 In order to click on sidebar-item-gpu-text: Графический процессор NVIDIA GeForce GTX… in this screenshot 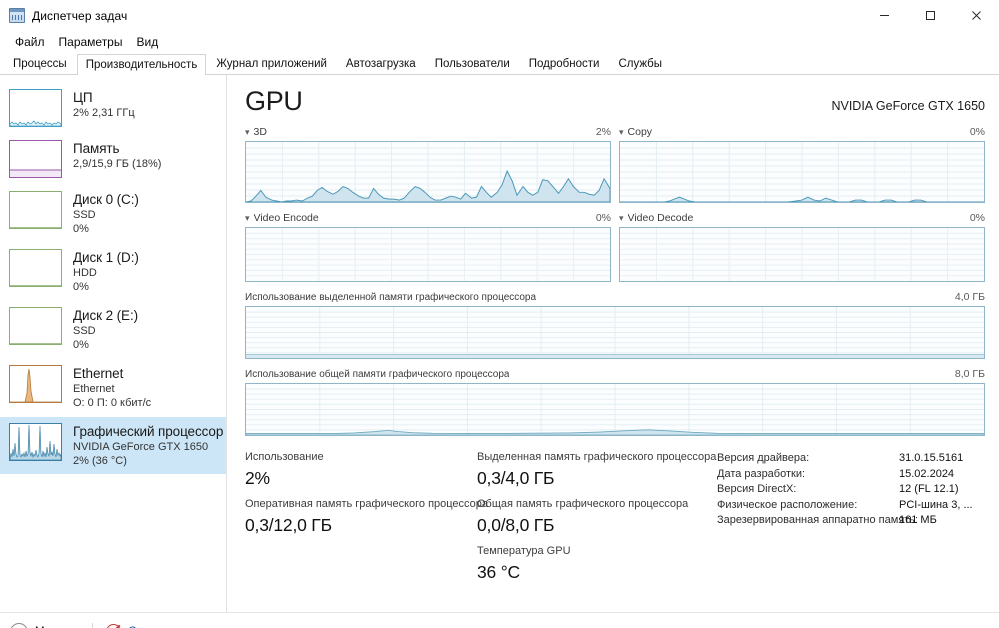, I will do `click(148, 445)`.